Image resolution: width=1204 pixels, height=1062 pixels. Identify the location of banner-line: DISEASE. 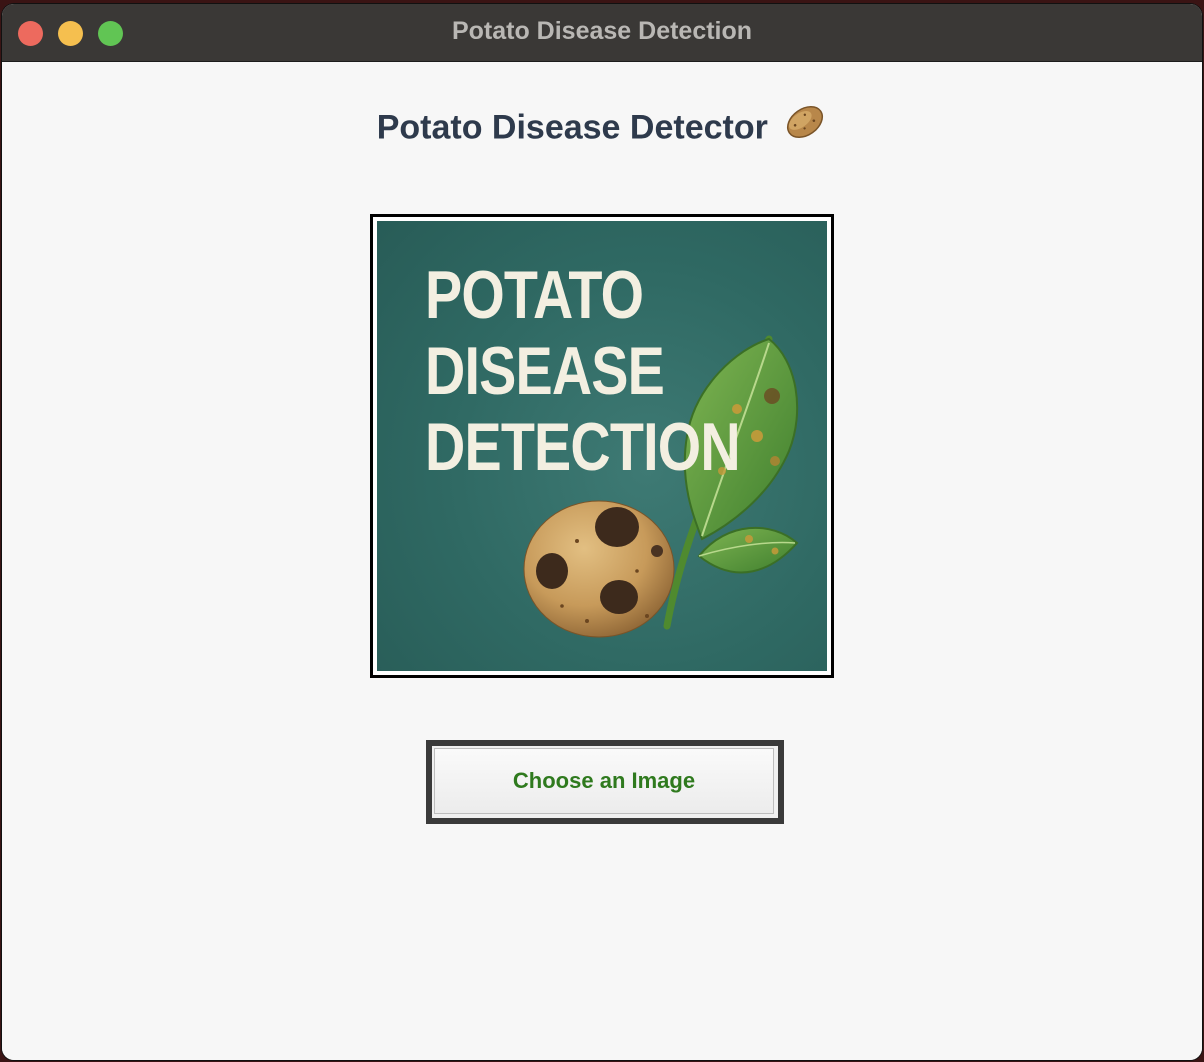
(545, 371).